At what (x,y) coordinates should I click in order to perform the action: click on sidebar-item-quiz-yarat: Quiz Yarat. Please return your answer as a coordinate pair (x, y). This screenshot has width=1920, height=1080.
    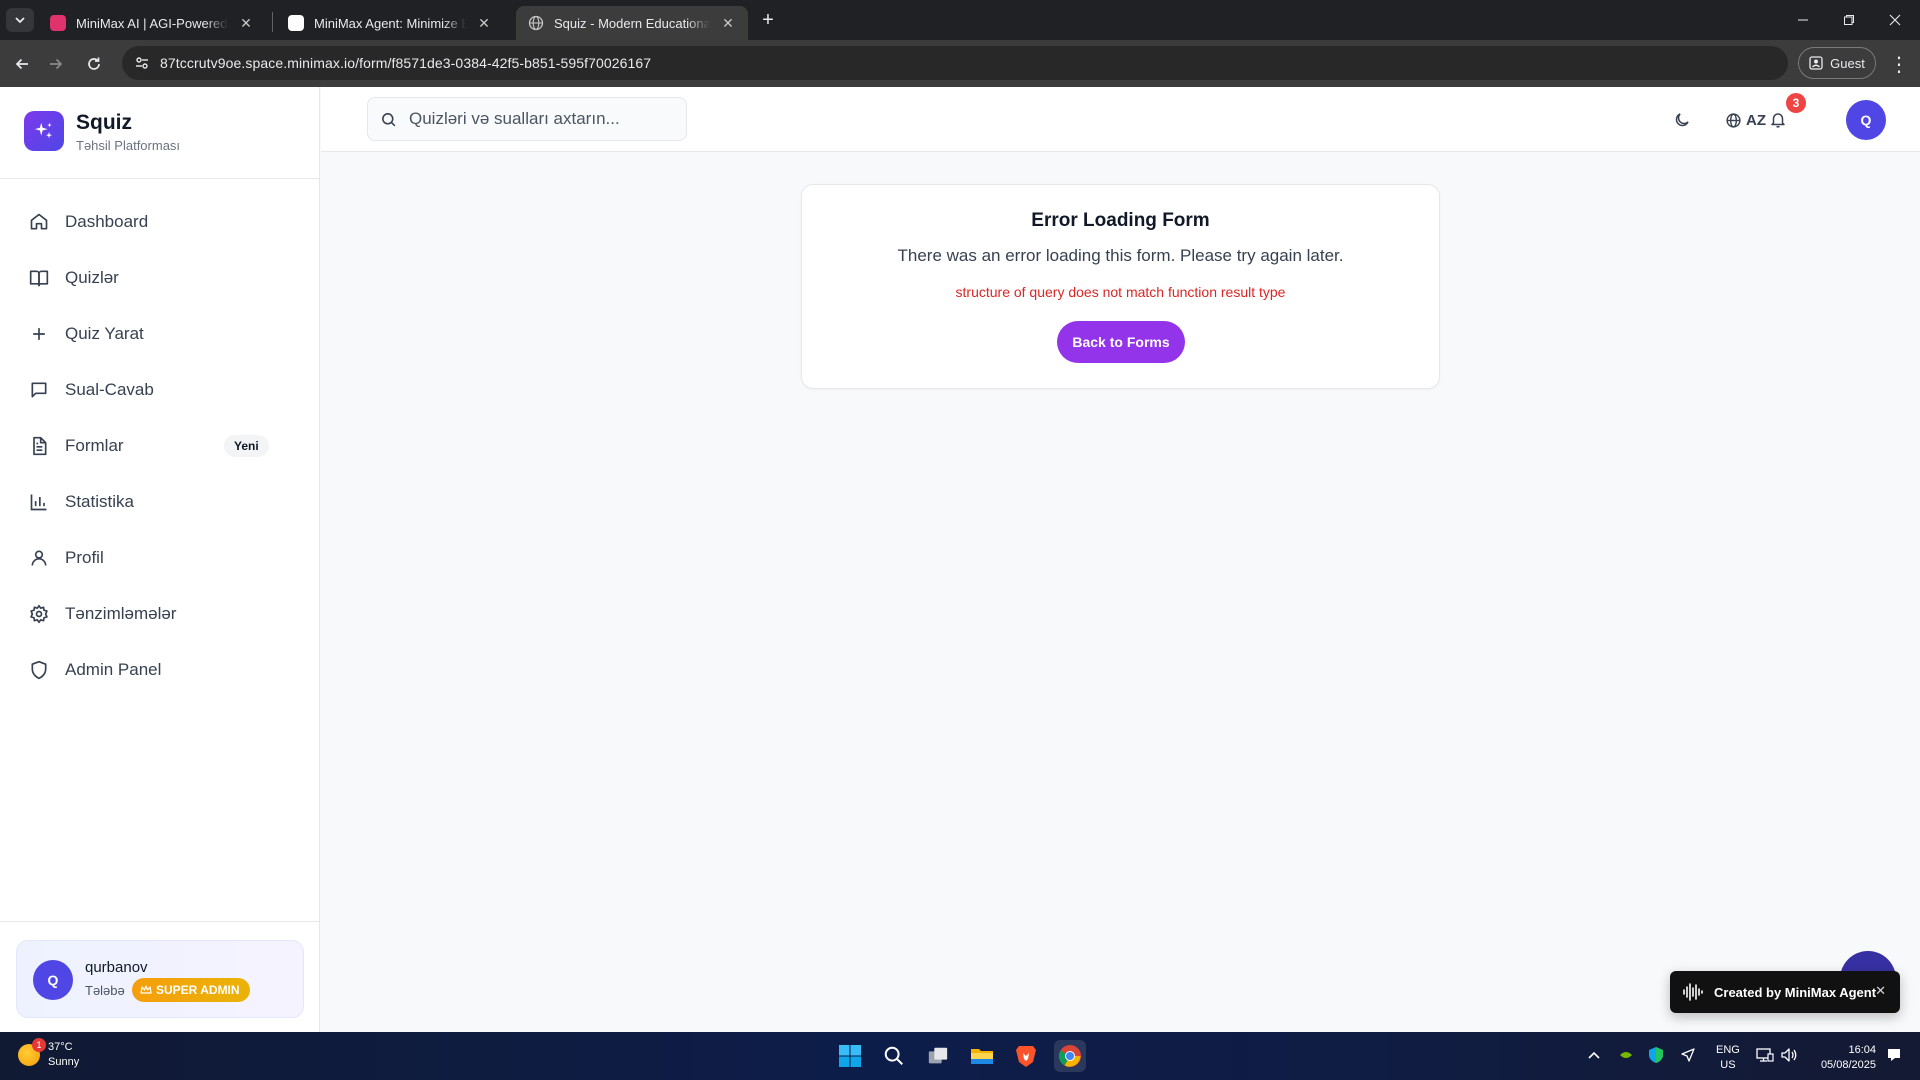
    Looking at the image, I should click on (160, 334).